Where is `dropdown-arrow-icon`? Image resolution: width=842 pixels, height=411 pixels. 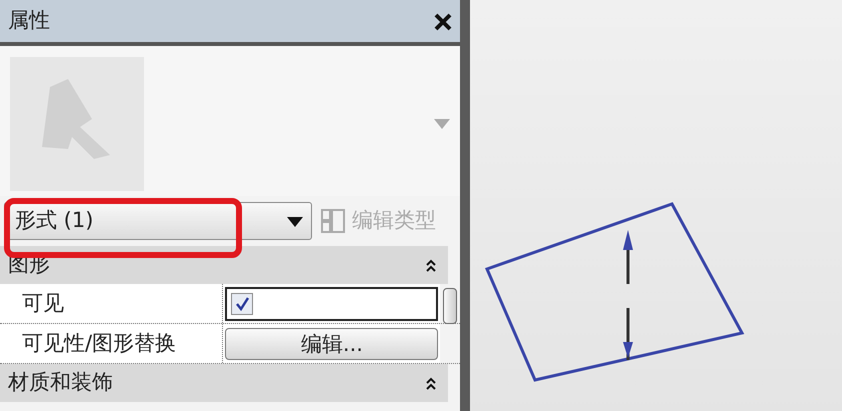 dropdown-arrow-icon is located at coordinates (295, 221).